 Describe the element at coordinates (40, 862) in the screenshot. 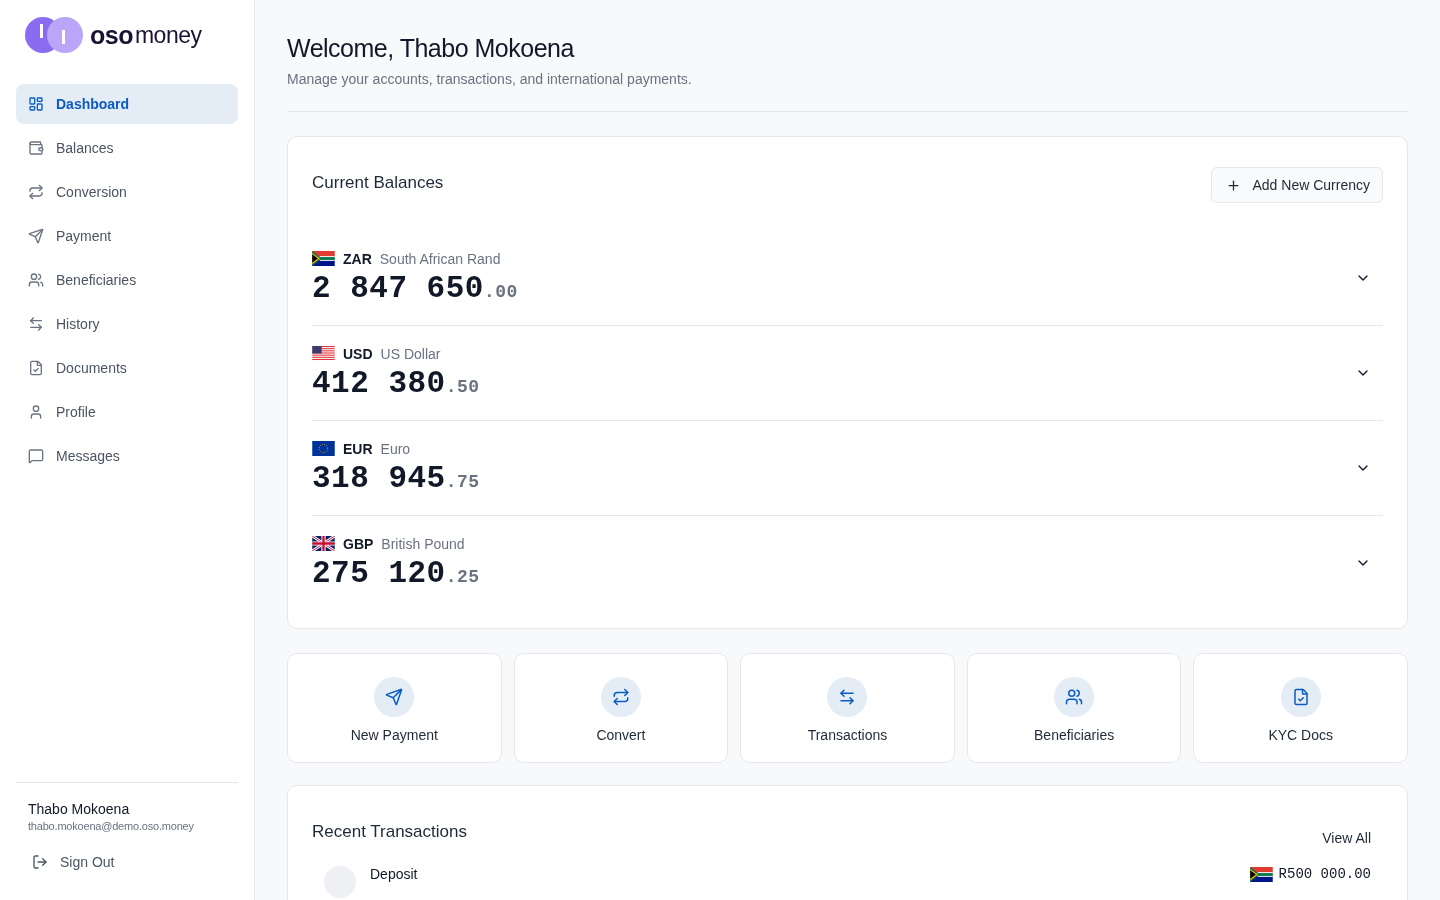

I see `sign-out-icon` at that location.